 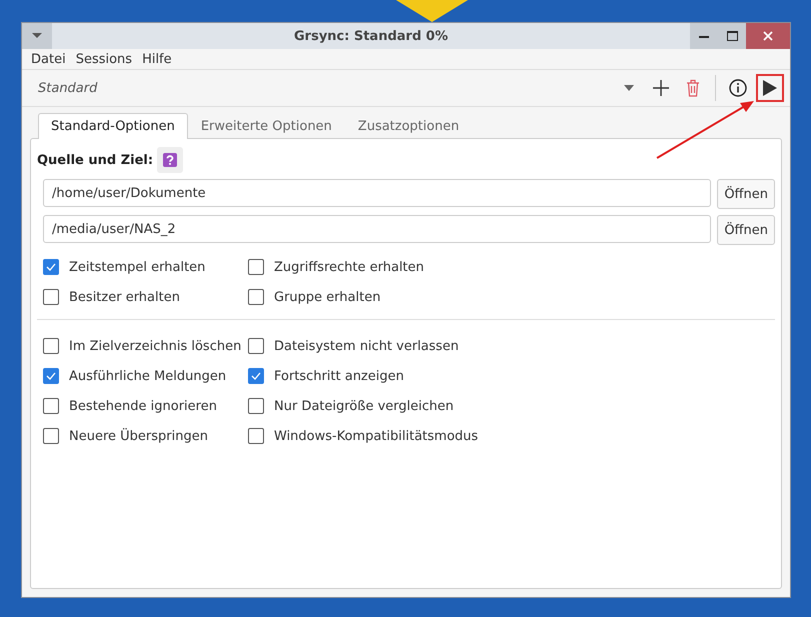 I want to click on menu-item: Hilfe, so click(x=157, y=59).